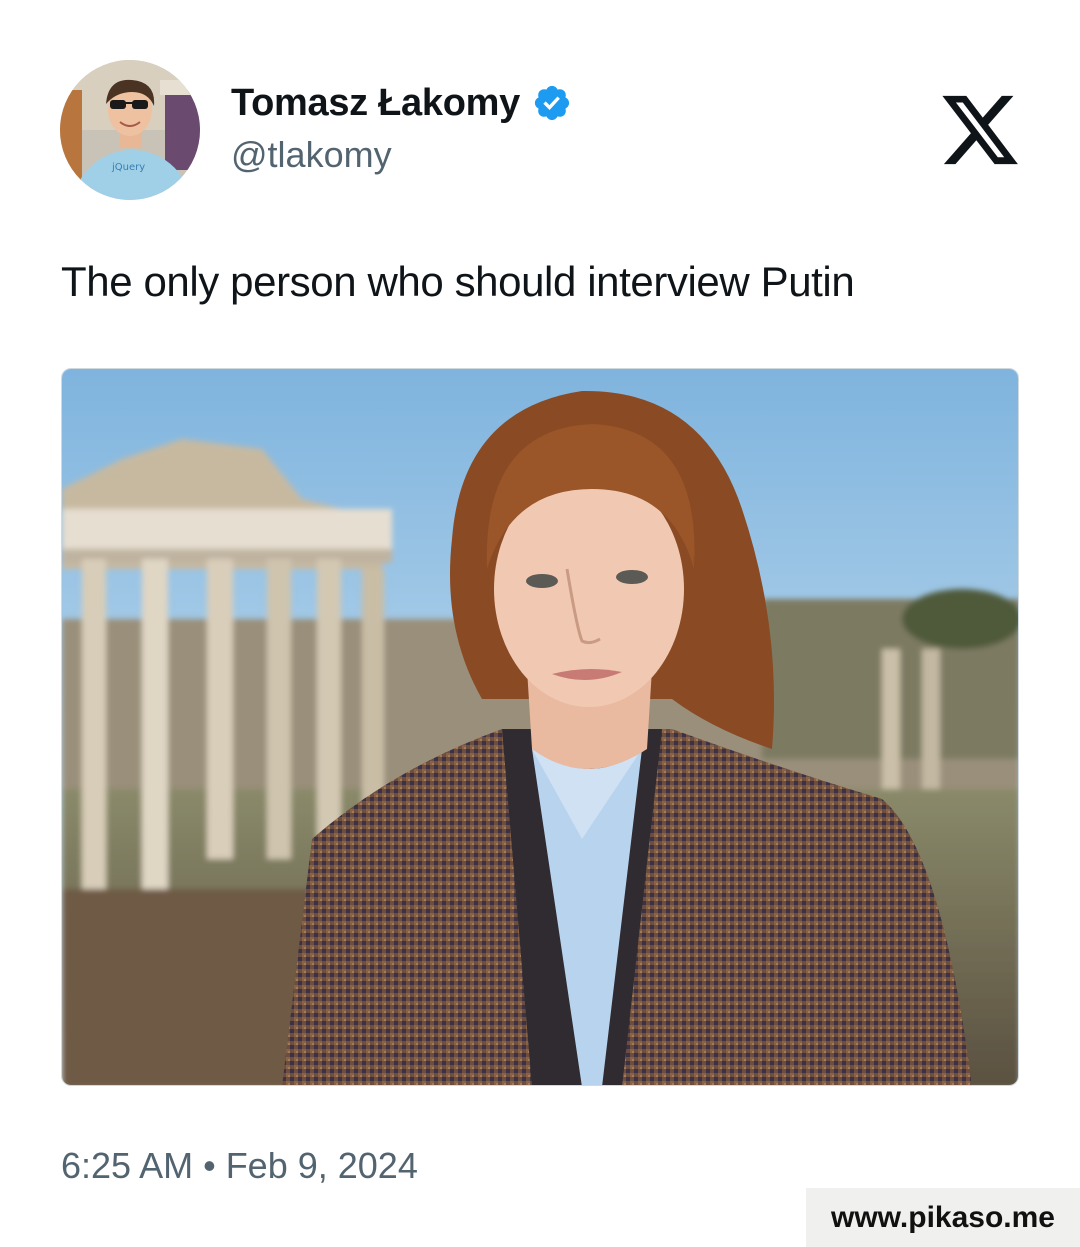 The image size is (1080, 1247). I want to click on avatar-image: jQuery, so click(130, 130).